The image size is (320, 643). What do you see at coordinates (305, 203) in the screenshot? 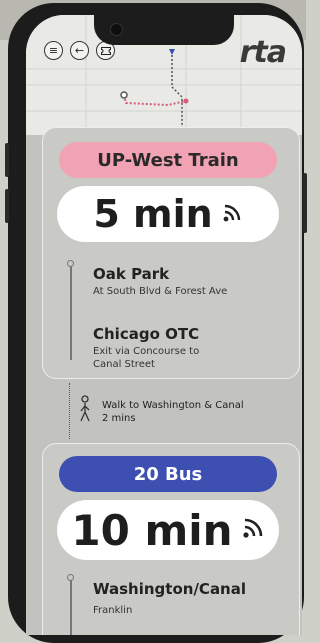
I see `power-button` at bounding box center [305, 203].